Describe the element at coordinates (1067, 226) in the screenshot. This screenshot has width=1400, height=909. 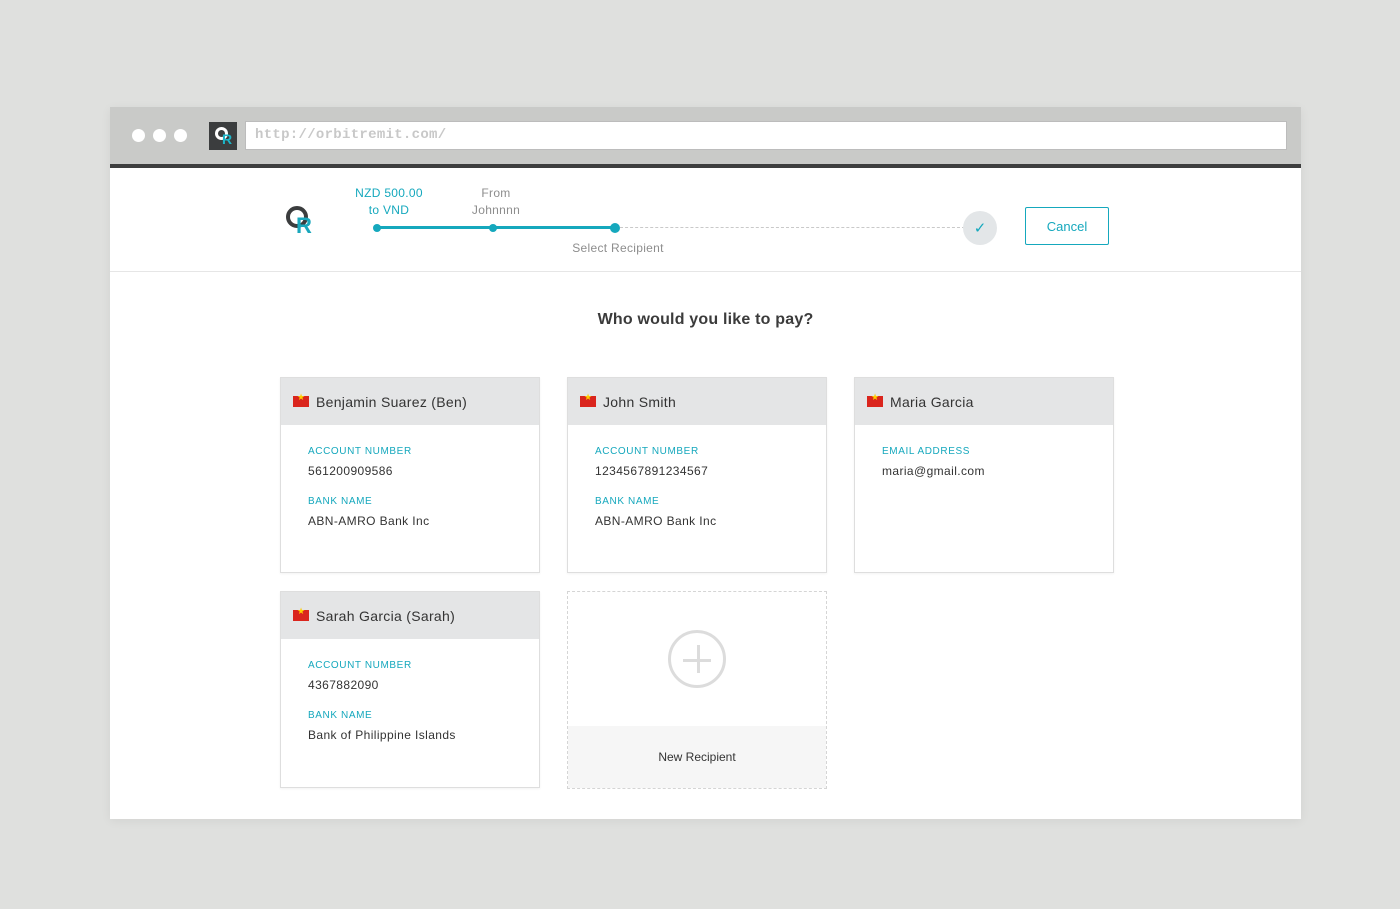
I see `cancel-button: Cancel` at that location.